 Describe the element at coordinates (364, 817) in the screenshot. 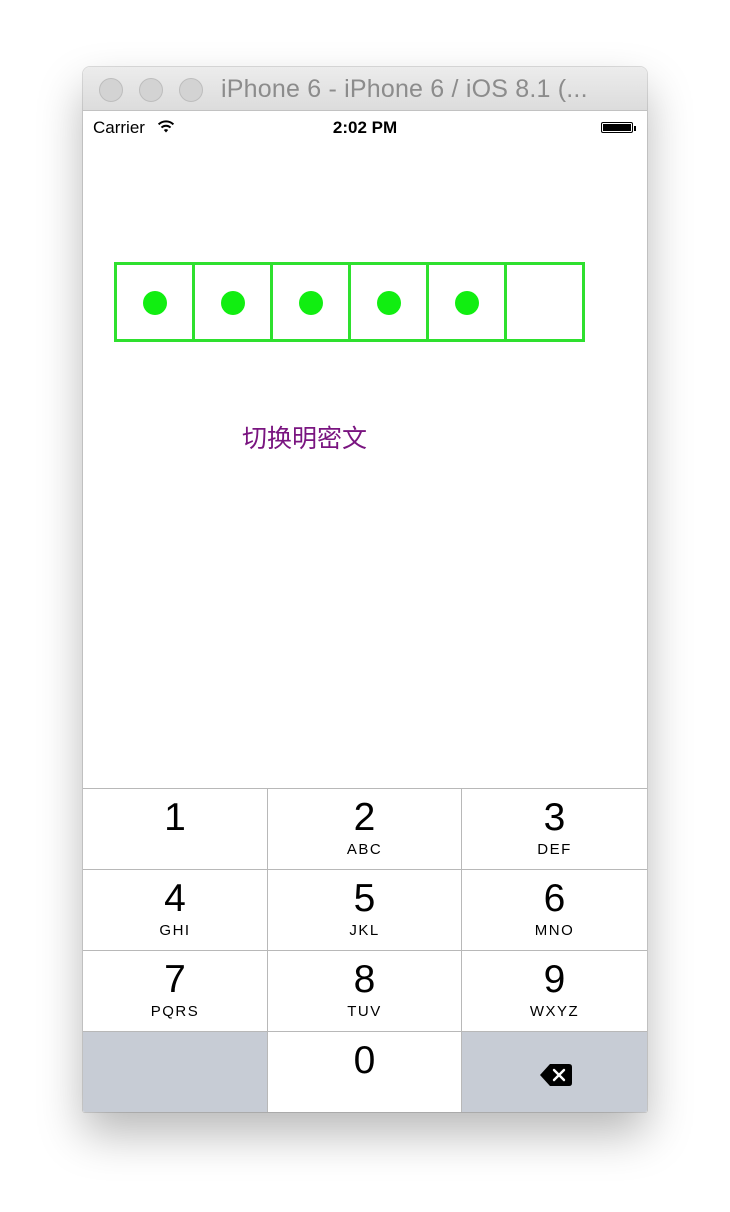

I see `key-digit: 2` at that location.